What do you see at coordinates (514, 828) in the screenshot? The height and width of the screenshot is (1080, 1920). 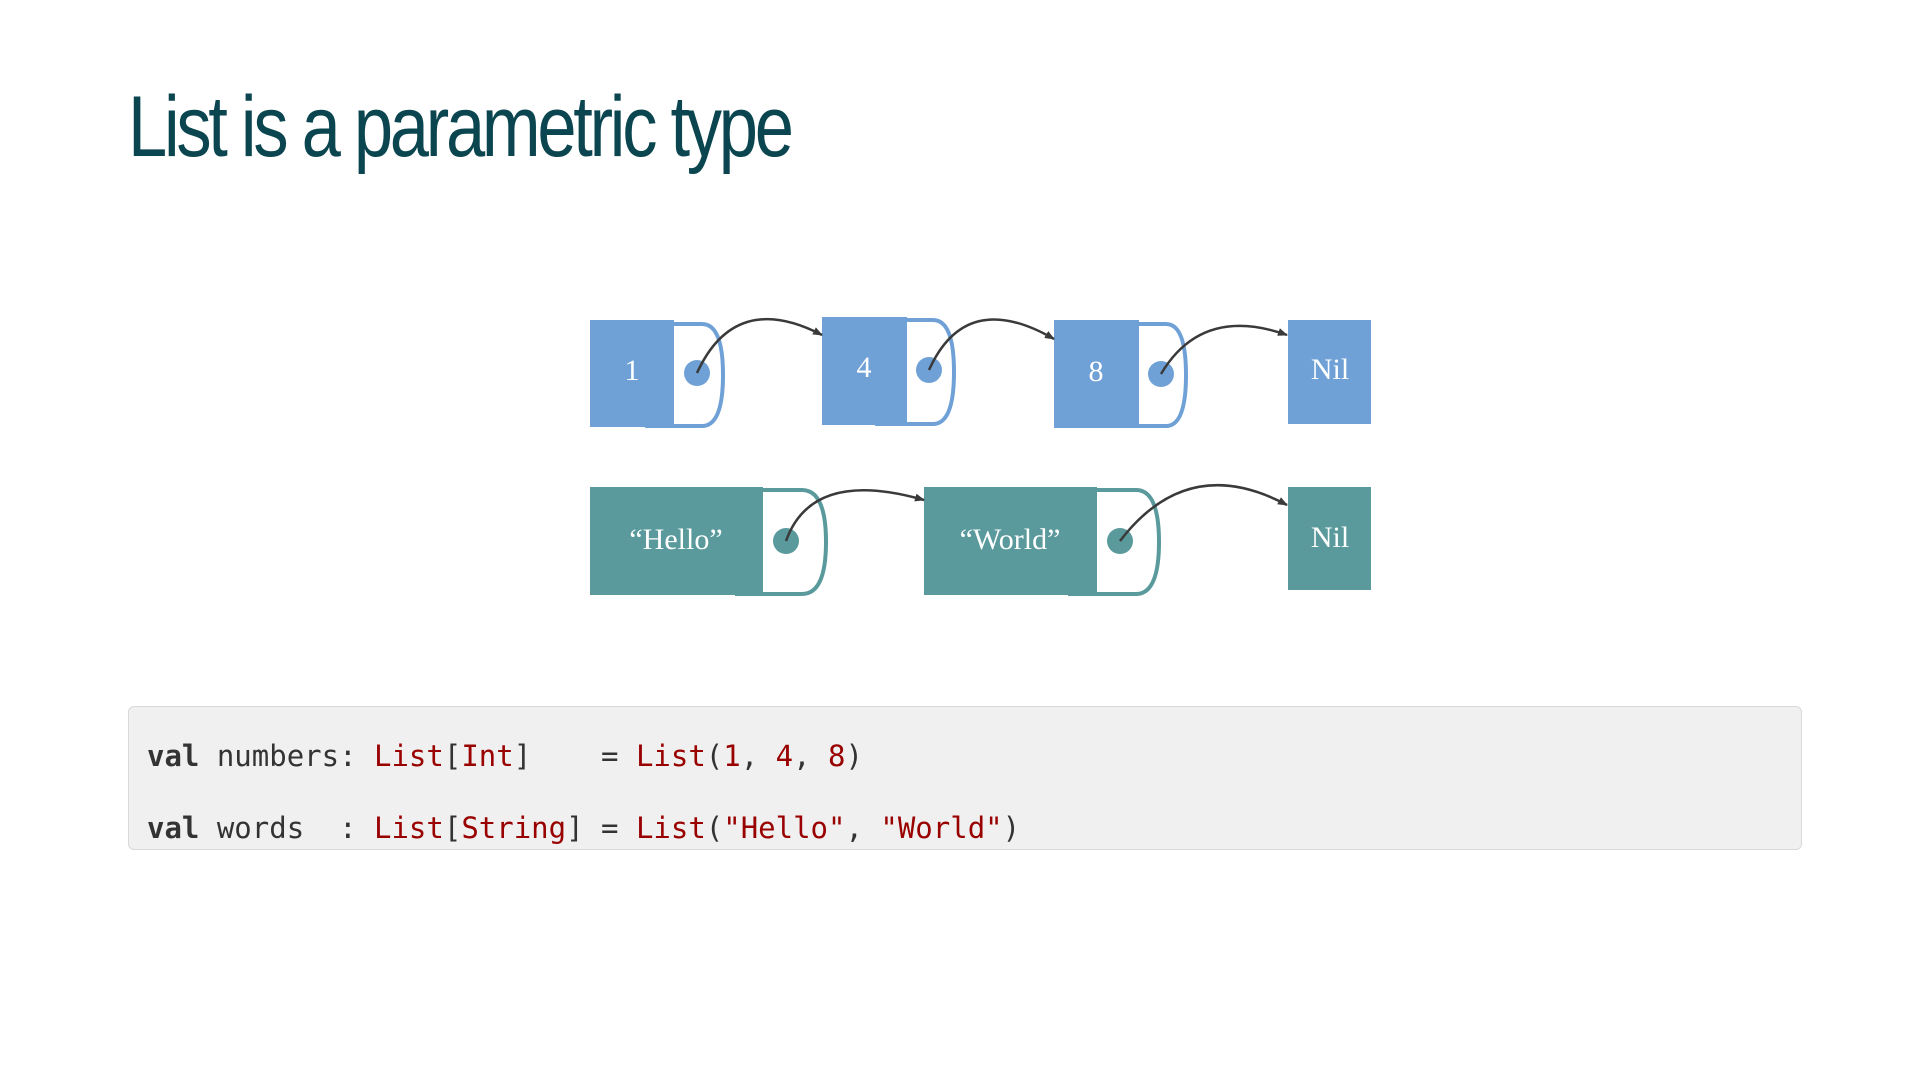 I see `code-type-param: String` at bounding box center [514, 828].